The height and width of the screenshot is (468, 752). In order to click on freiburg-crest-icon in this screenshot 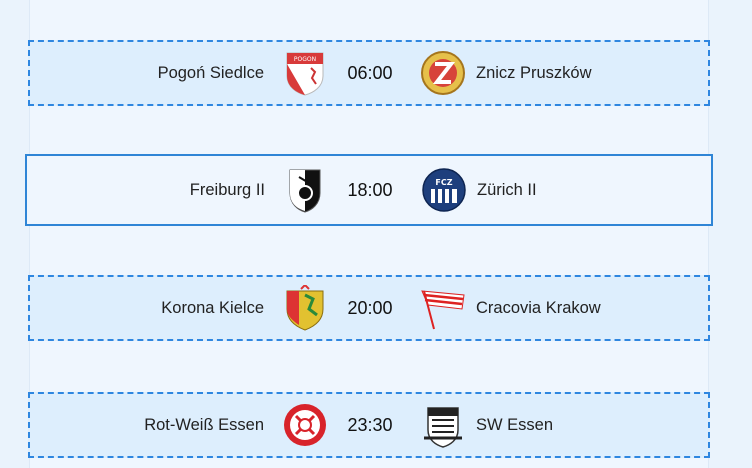, I will do `click(305, 190)`.